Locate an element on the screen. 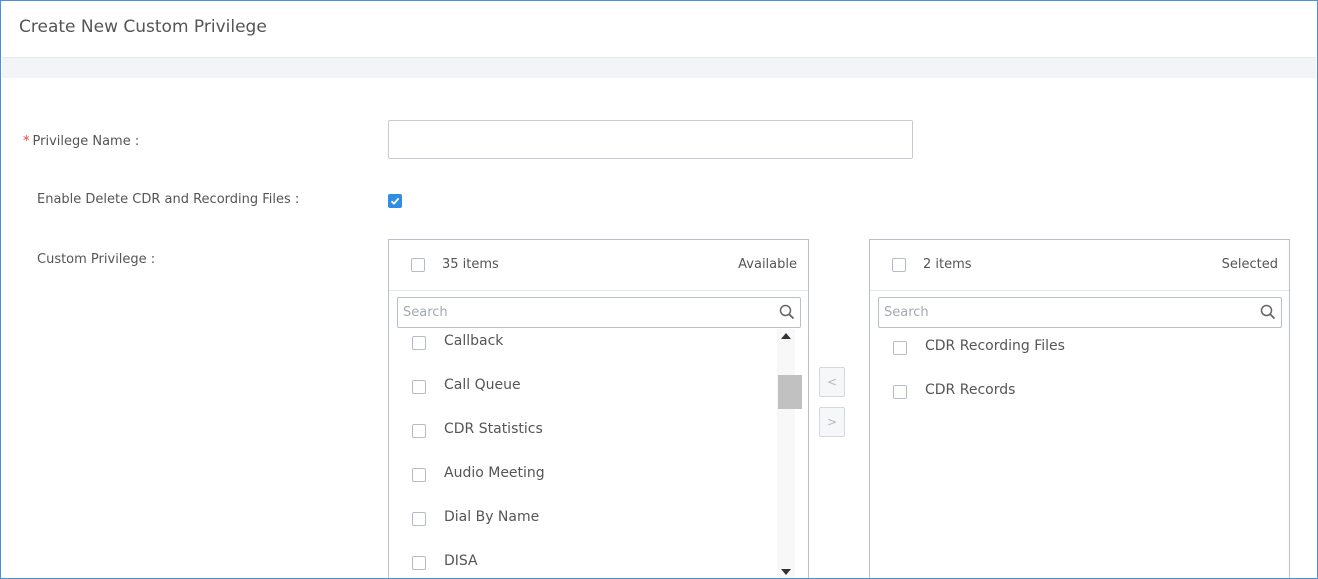 This screenshot has width=1318, height=579. enable-delete-label: Enable Delete CDR and Recording Files : is located at coordinates (168, 199).